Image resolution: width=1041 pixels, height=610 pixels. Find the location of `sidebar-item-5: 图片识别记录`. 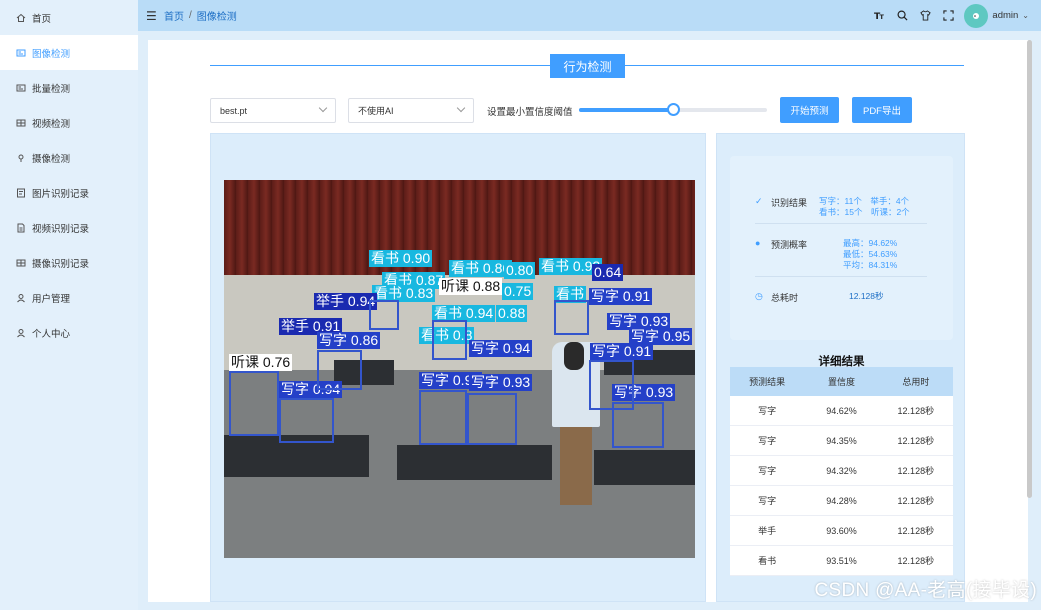

sidebar-item-5: 图片识别记录 is located at coordinates (69, 192).